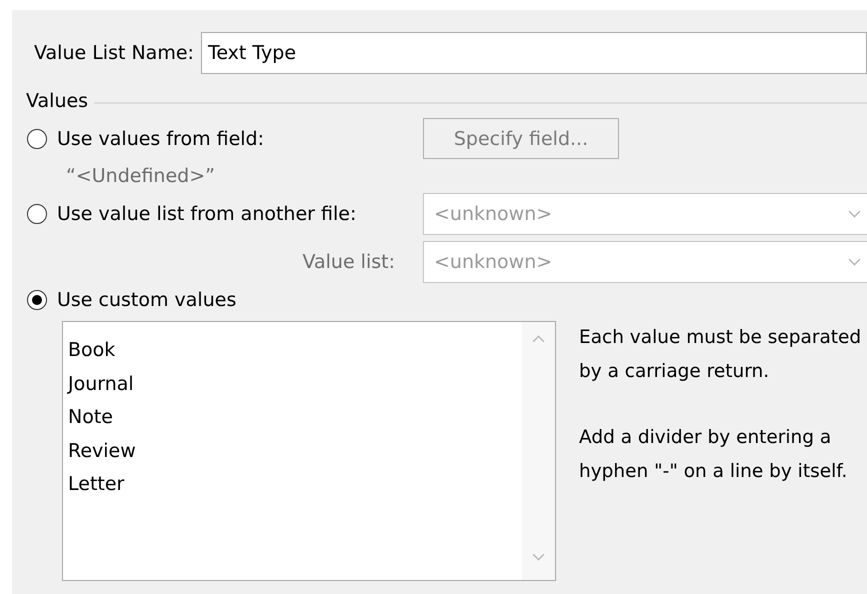 The width and height of the screenshot is (867, 594). I want to click on name-field: Text Type, so click(533, 53).